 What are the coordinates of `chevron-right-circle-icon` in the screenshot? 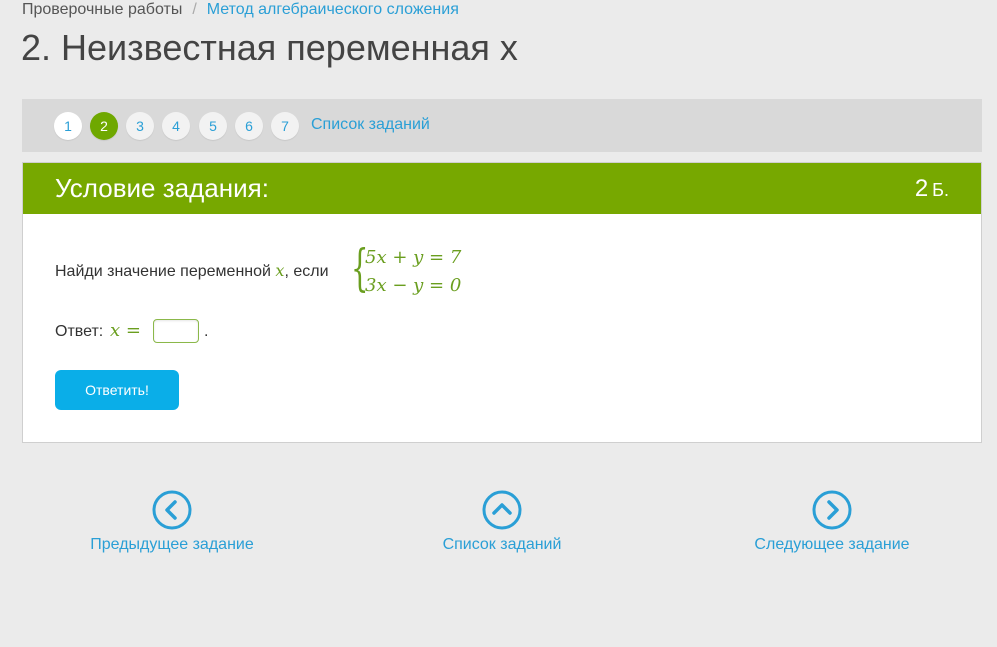 It's located at (832, 510).